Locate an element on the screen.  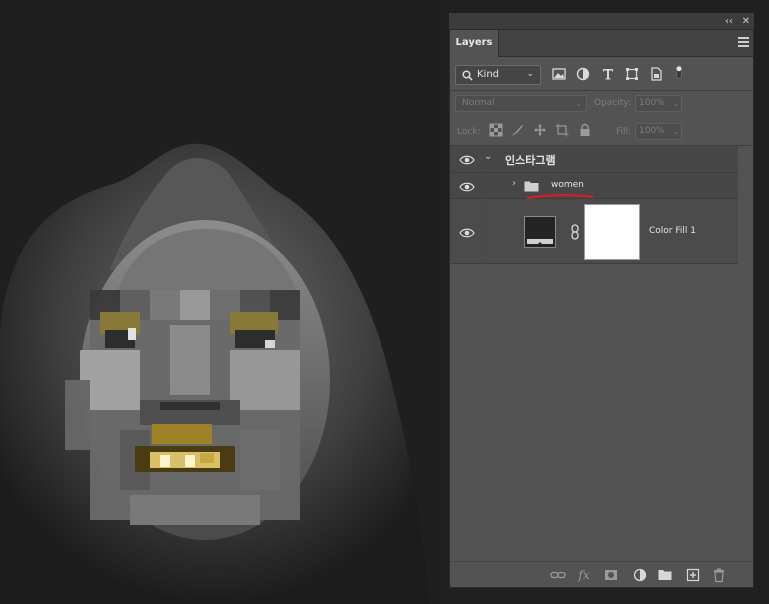
new-layer-icon is located at coordinates (693, 575).